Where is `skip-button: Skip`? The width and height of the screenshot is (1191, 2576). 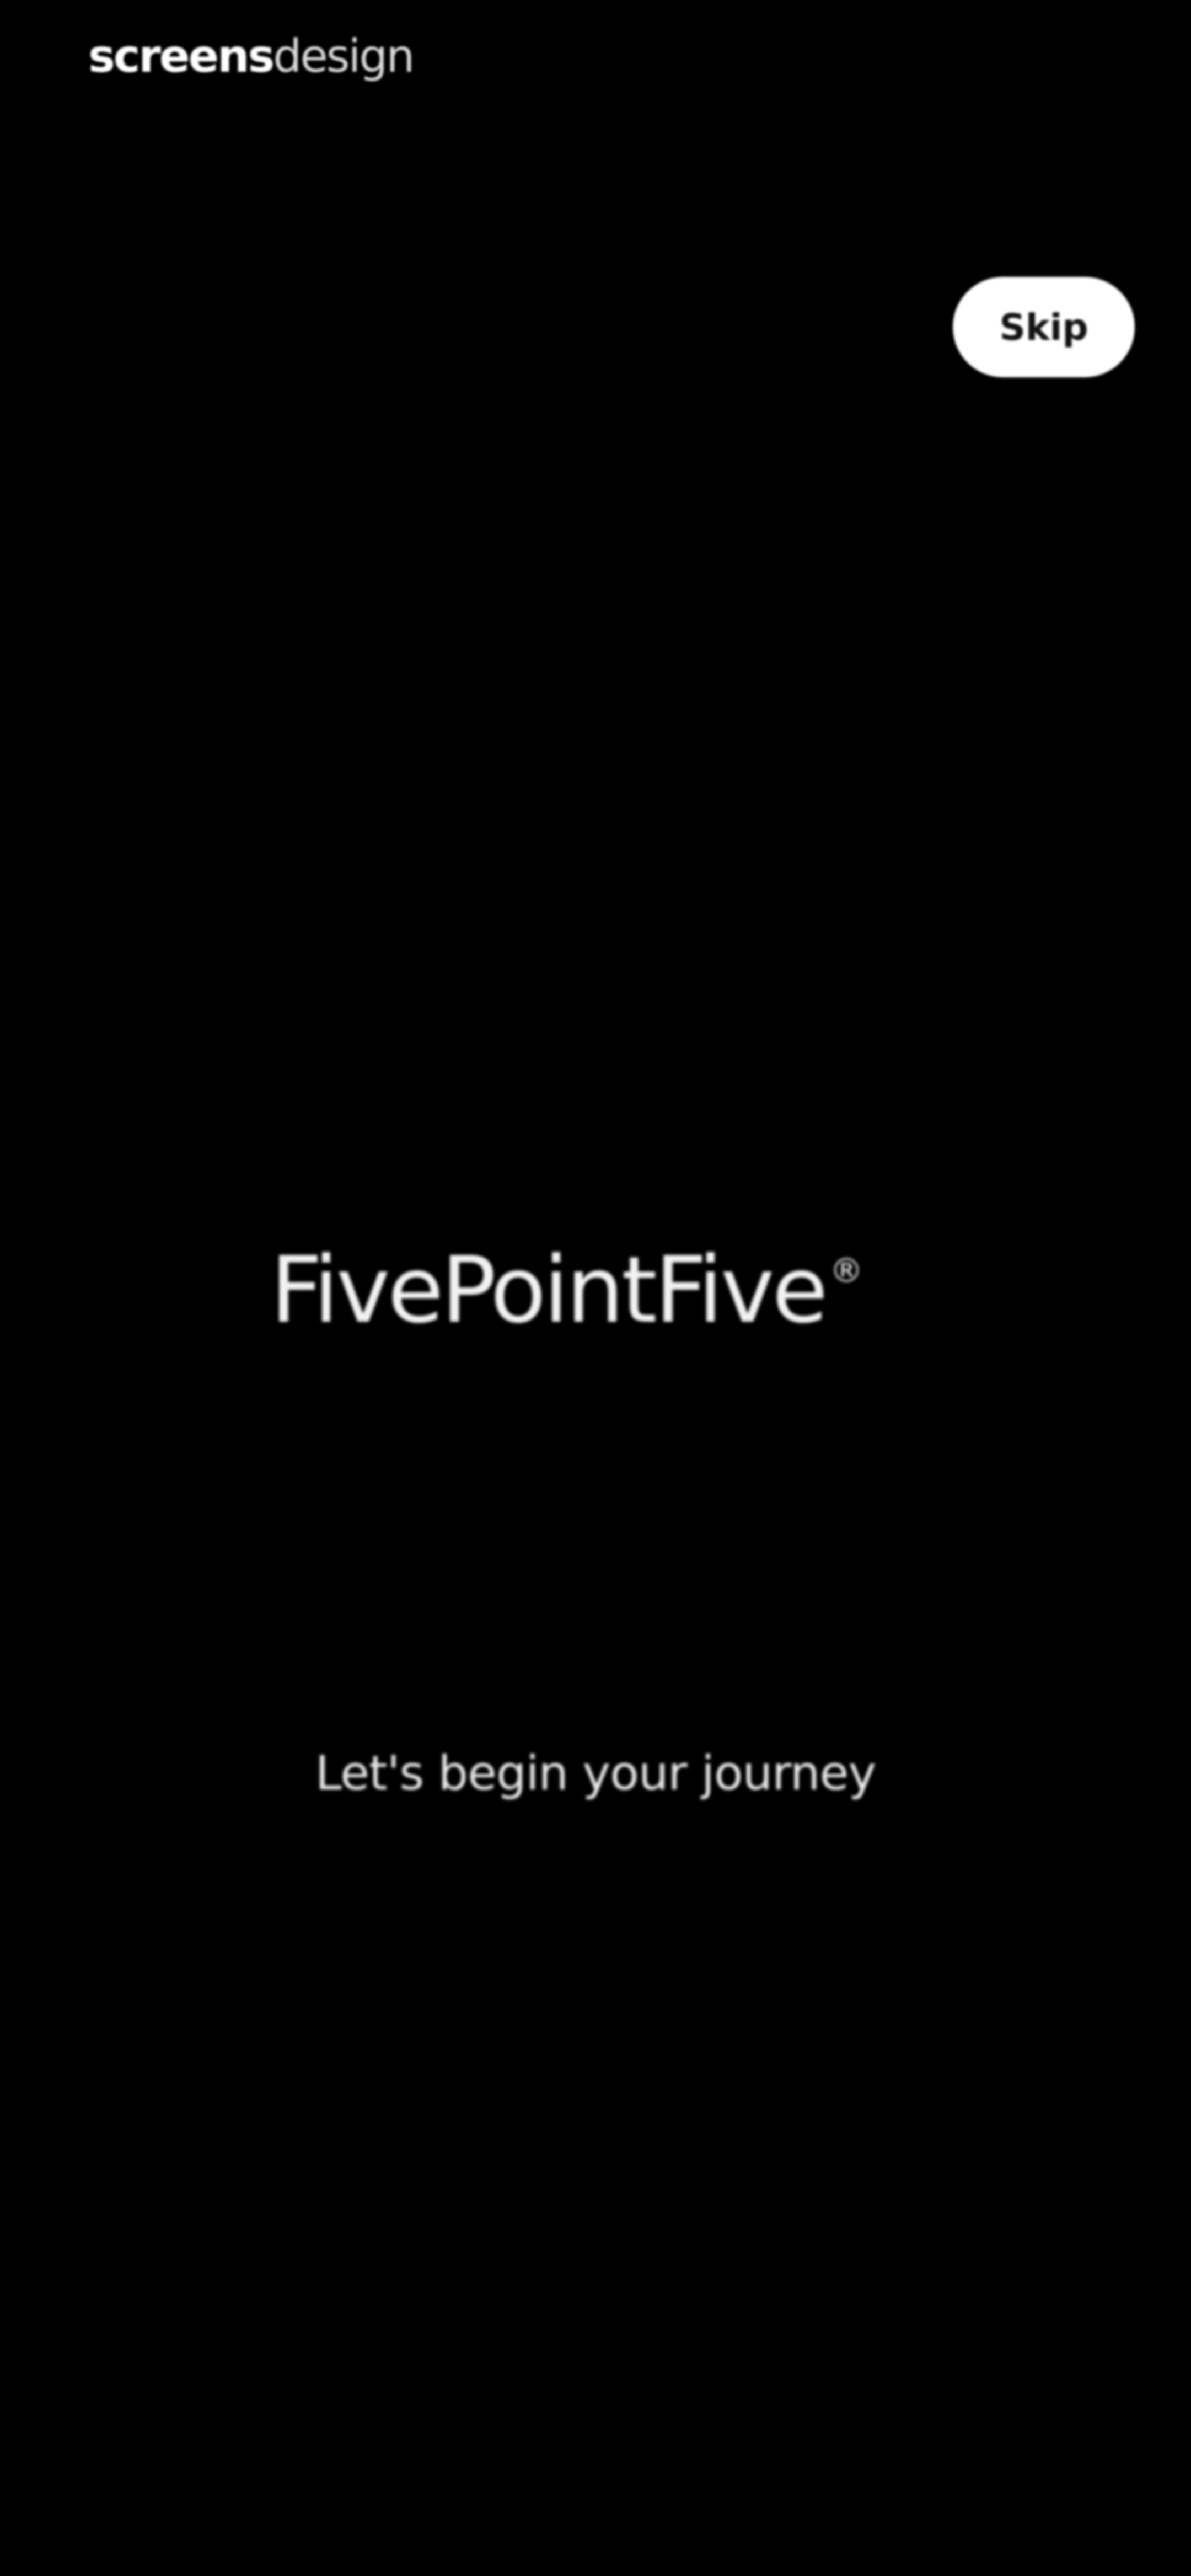
skip-button: Skip is located at coordinates (1044, 327).